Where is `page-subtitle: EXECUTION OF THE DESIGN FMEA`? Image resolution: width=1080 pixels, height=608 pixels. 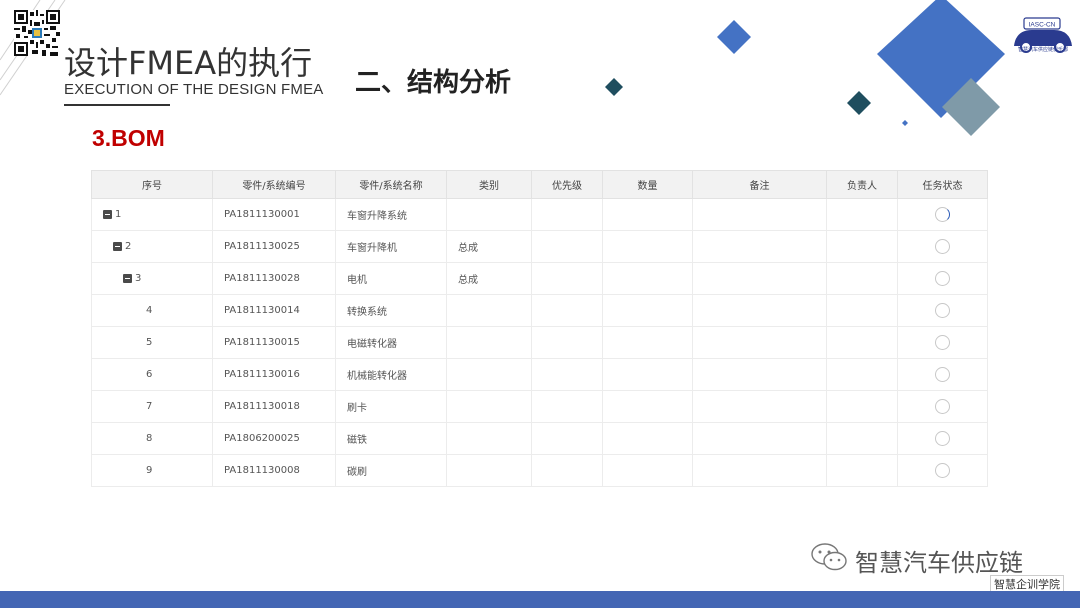
page-subtitle: EXECUTION OF THE DESIGN FMEA is located at coordinates (194, 89).